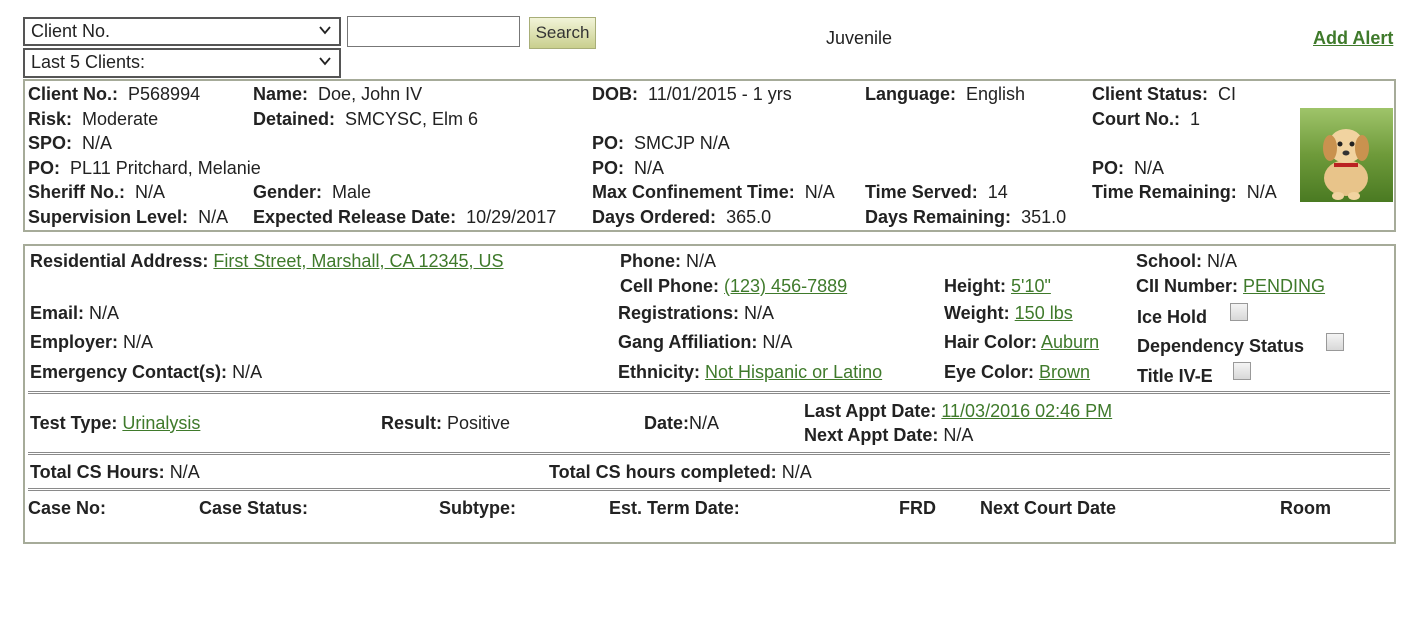 The image size is (1425, 634). What do you see at coordinates (1008, 313) in the screenshot?
I see `weight-field: Weight: 150 lbs` at bounding box center [1008, 313].